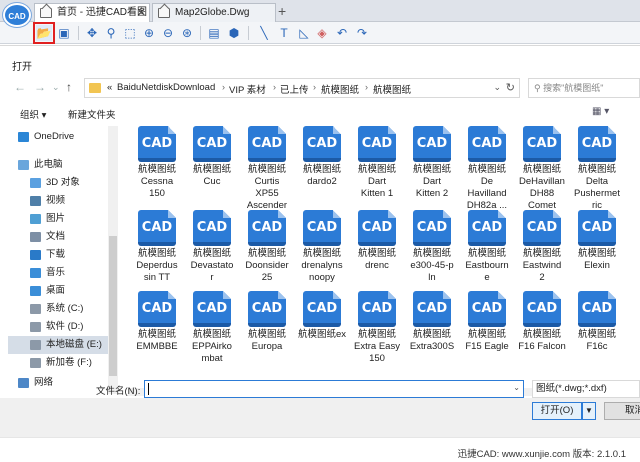 This screenshot has height=462, width=640. What do you see at coordinates (377, 328) in the screenshot?
I see `file-item: CAD 航模图纸 Extra Easy 150` at bounding box center [377, 328].